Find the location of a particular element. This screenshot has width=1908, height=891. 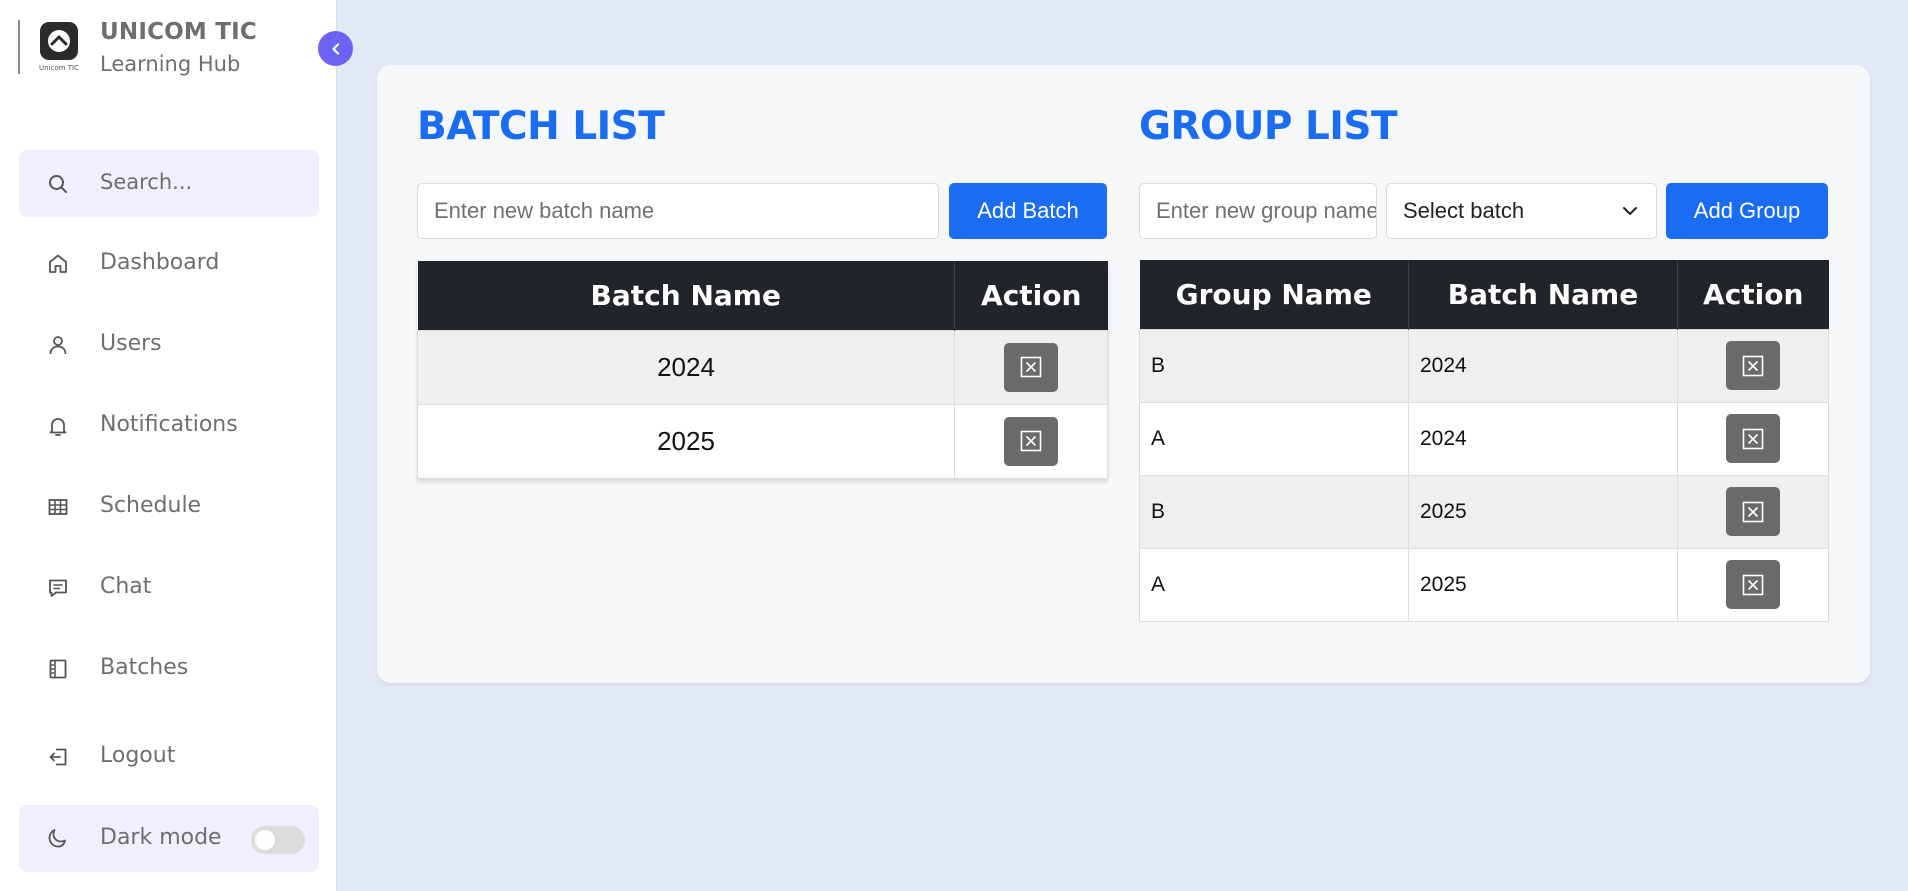

sidebar-item-batches: Batches is located at coordinates (169, 669).